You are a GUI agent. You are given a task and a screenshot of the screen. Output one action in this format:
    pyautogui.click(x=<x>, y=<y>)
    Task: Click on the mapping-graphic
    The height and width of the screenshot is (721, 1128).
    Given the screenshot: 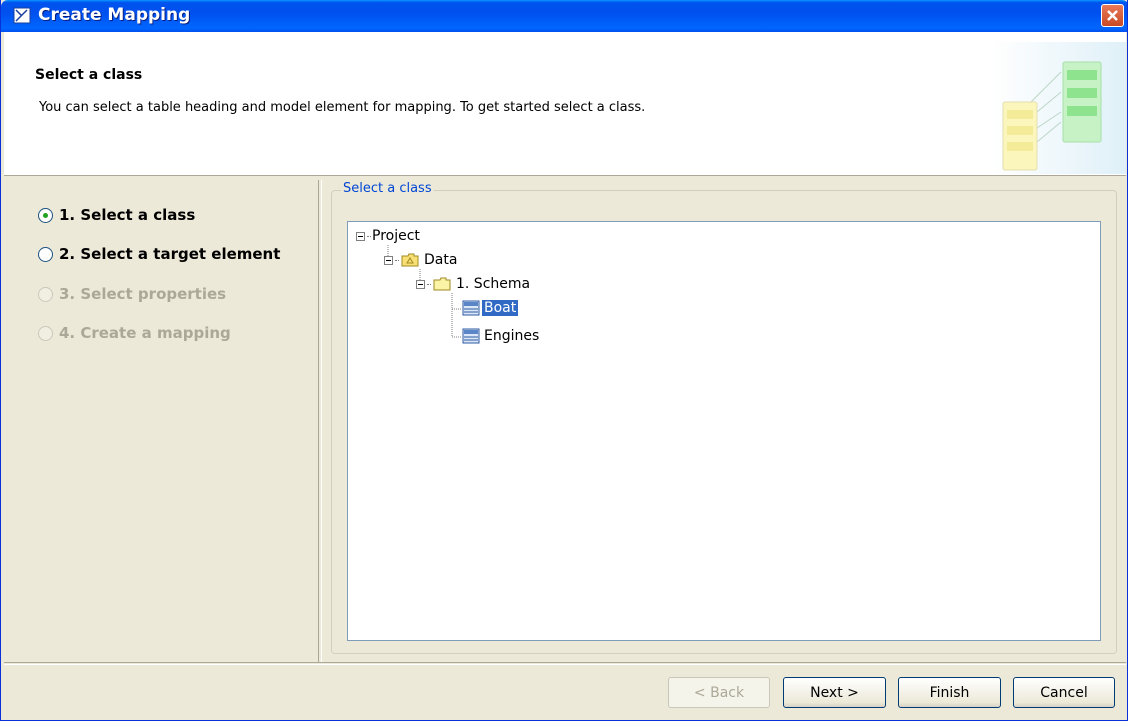 What is the action you would take?
    pyautogui.click(x=1058, y=108)
    